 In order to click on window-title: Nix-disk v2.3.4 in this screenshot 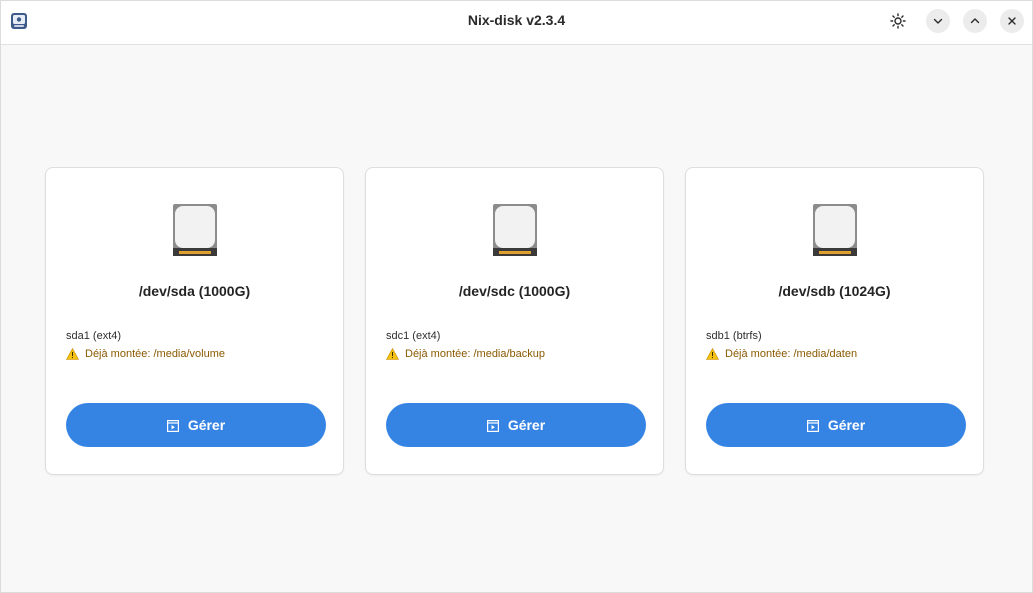, I will do `click(516, 20)`.